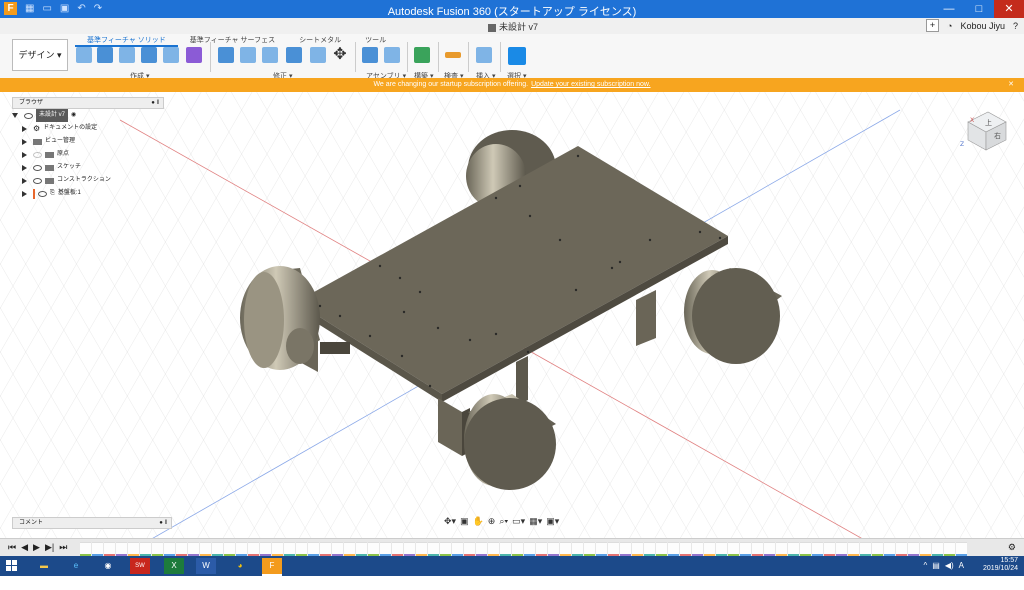  Describe the element at coordinates (1009, 9) in the screenshot. I see `close-button: ✕` at that location.